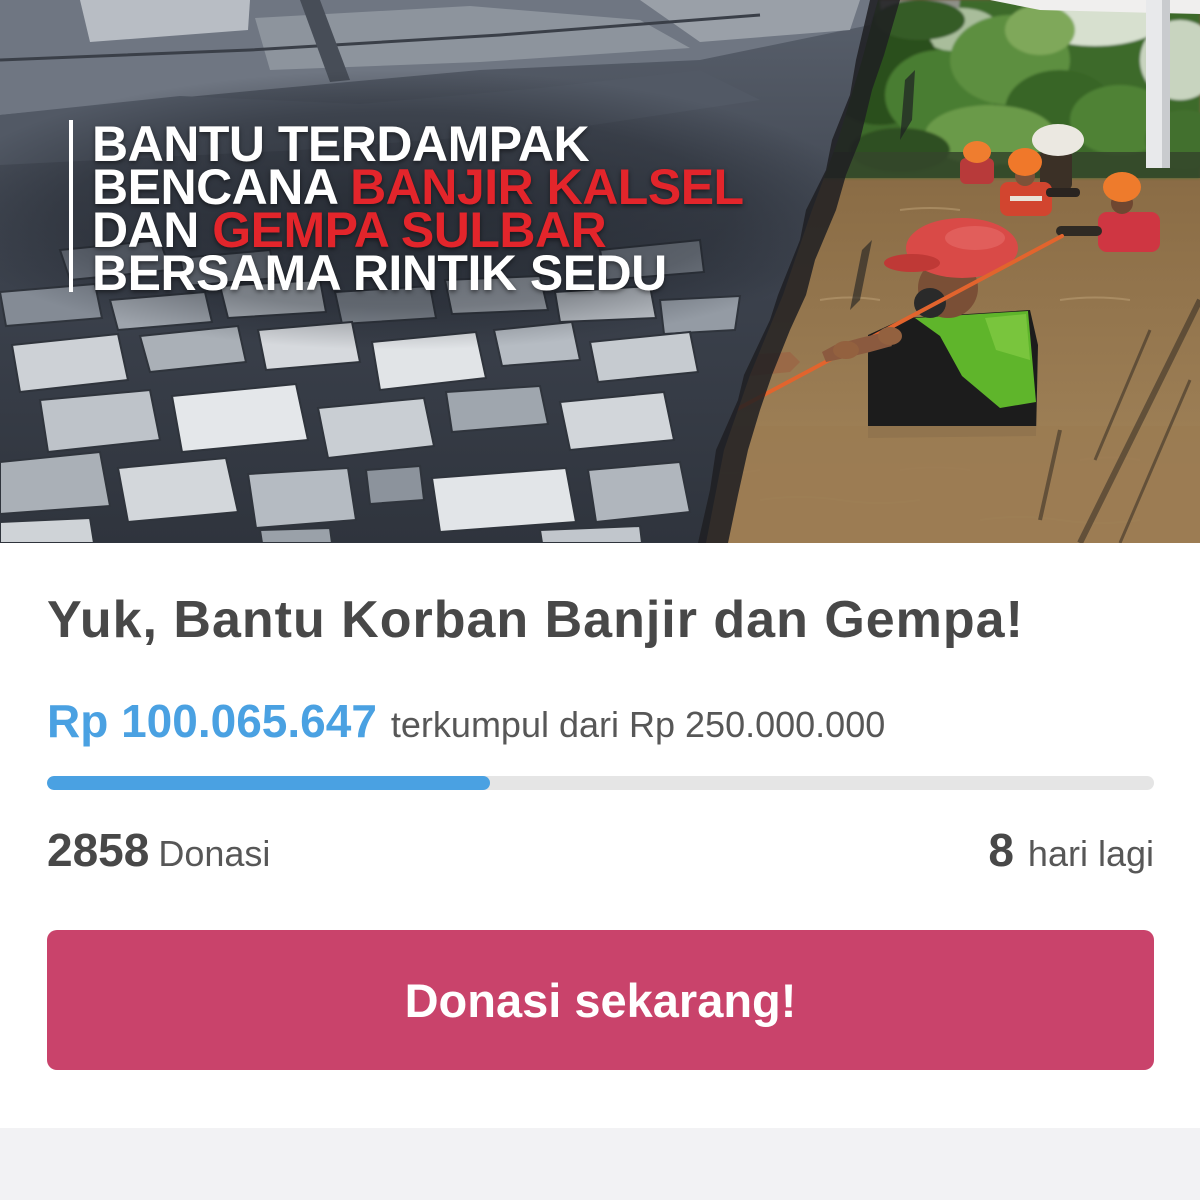 The width and height of the screenshot is (1200, 1200). Describe the element at coordinates (757, 724) in the screenshot. I see `target-amount: Rp 250.000.000` at that location.